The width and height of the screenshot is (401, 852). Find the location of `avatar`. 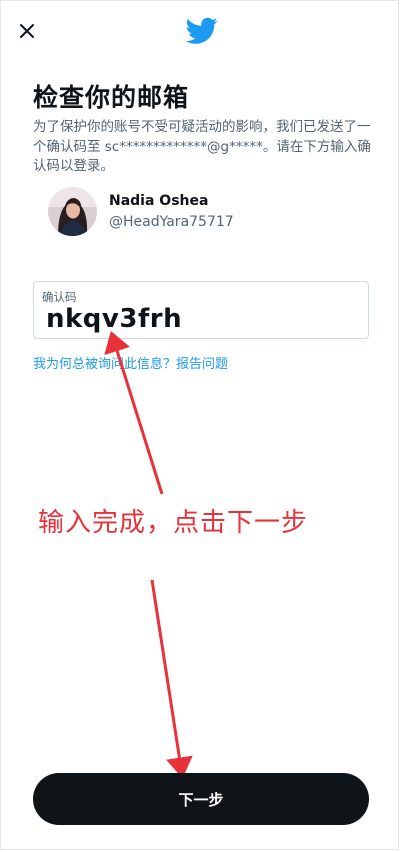

avatar is located at coordinates (72, 211).